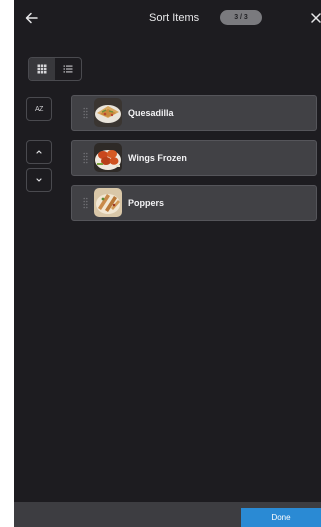 The image size is (321, 527). What do you see at coordinates (108, 112) in the screenshot?
I see `quesadilla-image` at bounding box center [108, 112].